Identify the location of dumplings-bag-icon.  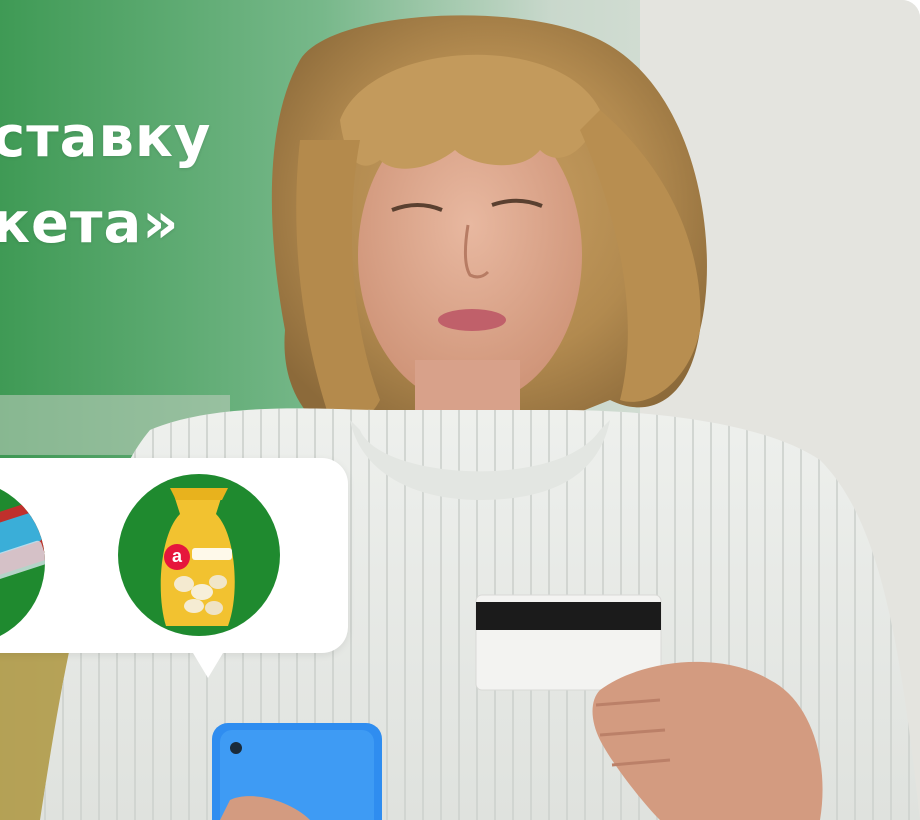
(197, 557).